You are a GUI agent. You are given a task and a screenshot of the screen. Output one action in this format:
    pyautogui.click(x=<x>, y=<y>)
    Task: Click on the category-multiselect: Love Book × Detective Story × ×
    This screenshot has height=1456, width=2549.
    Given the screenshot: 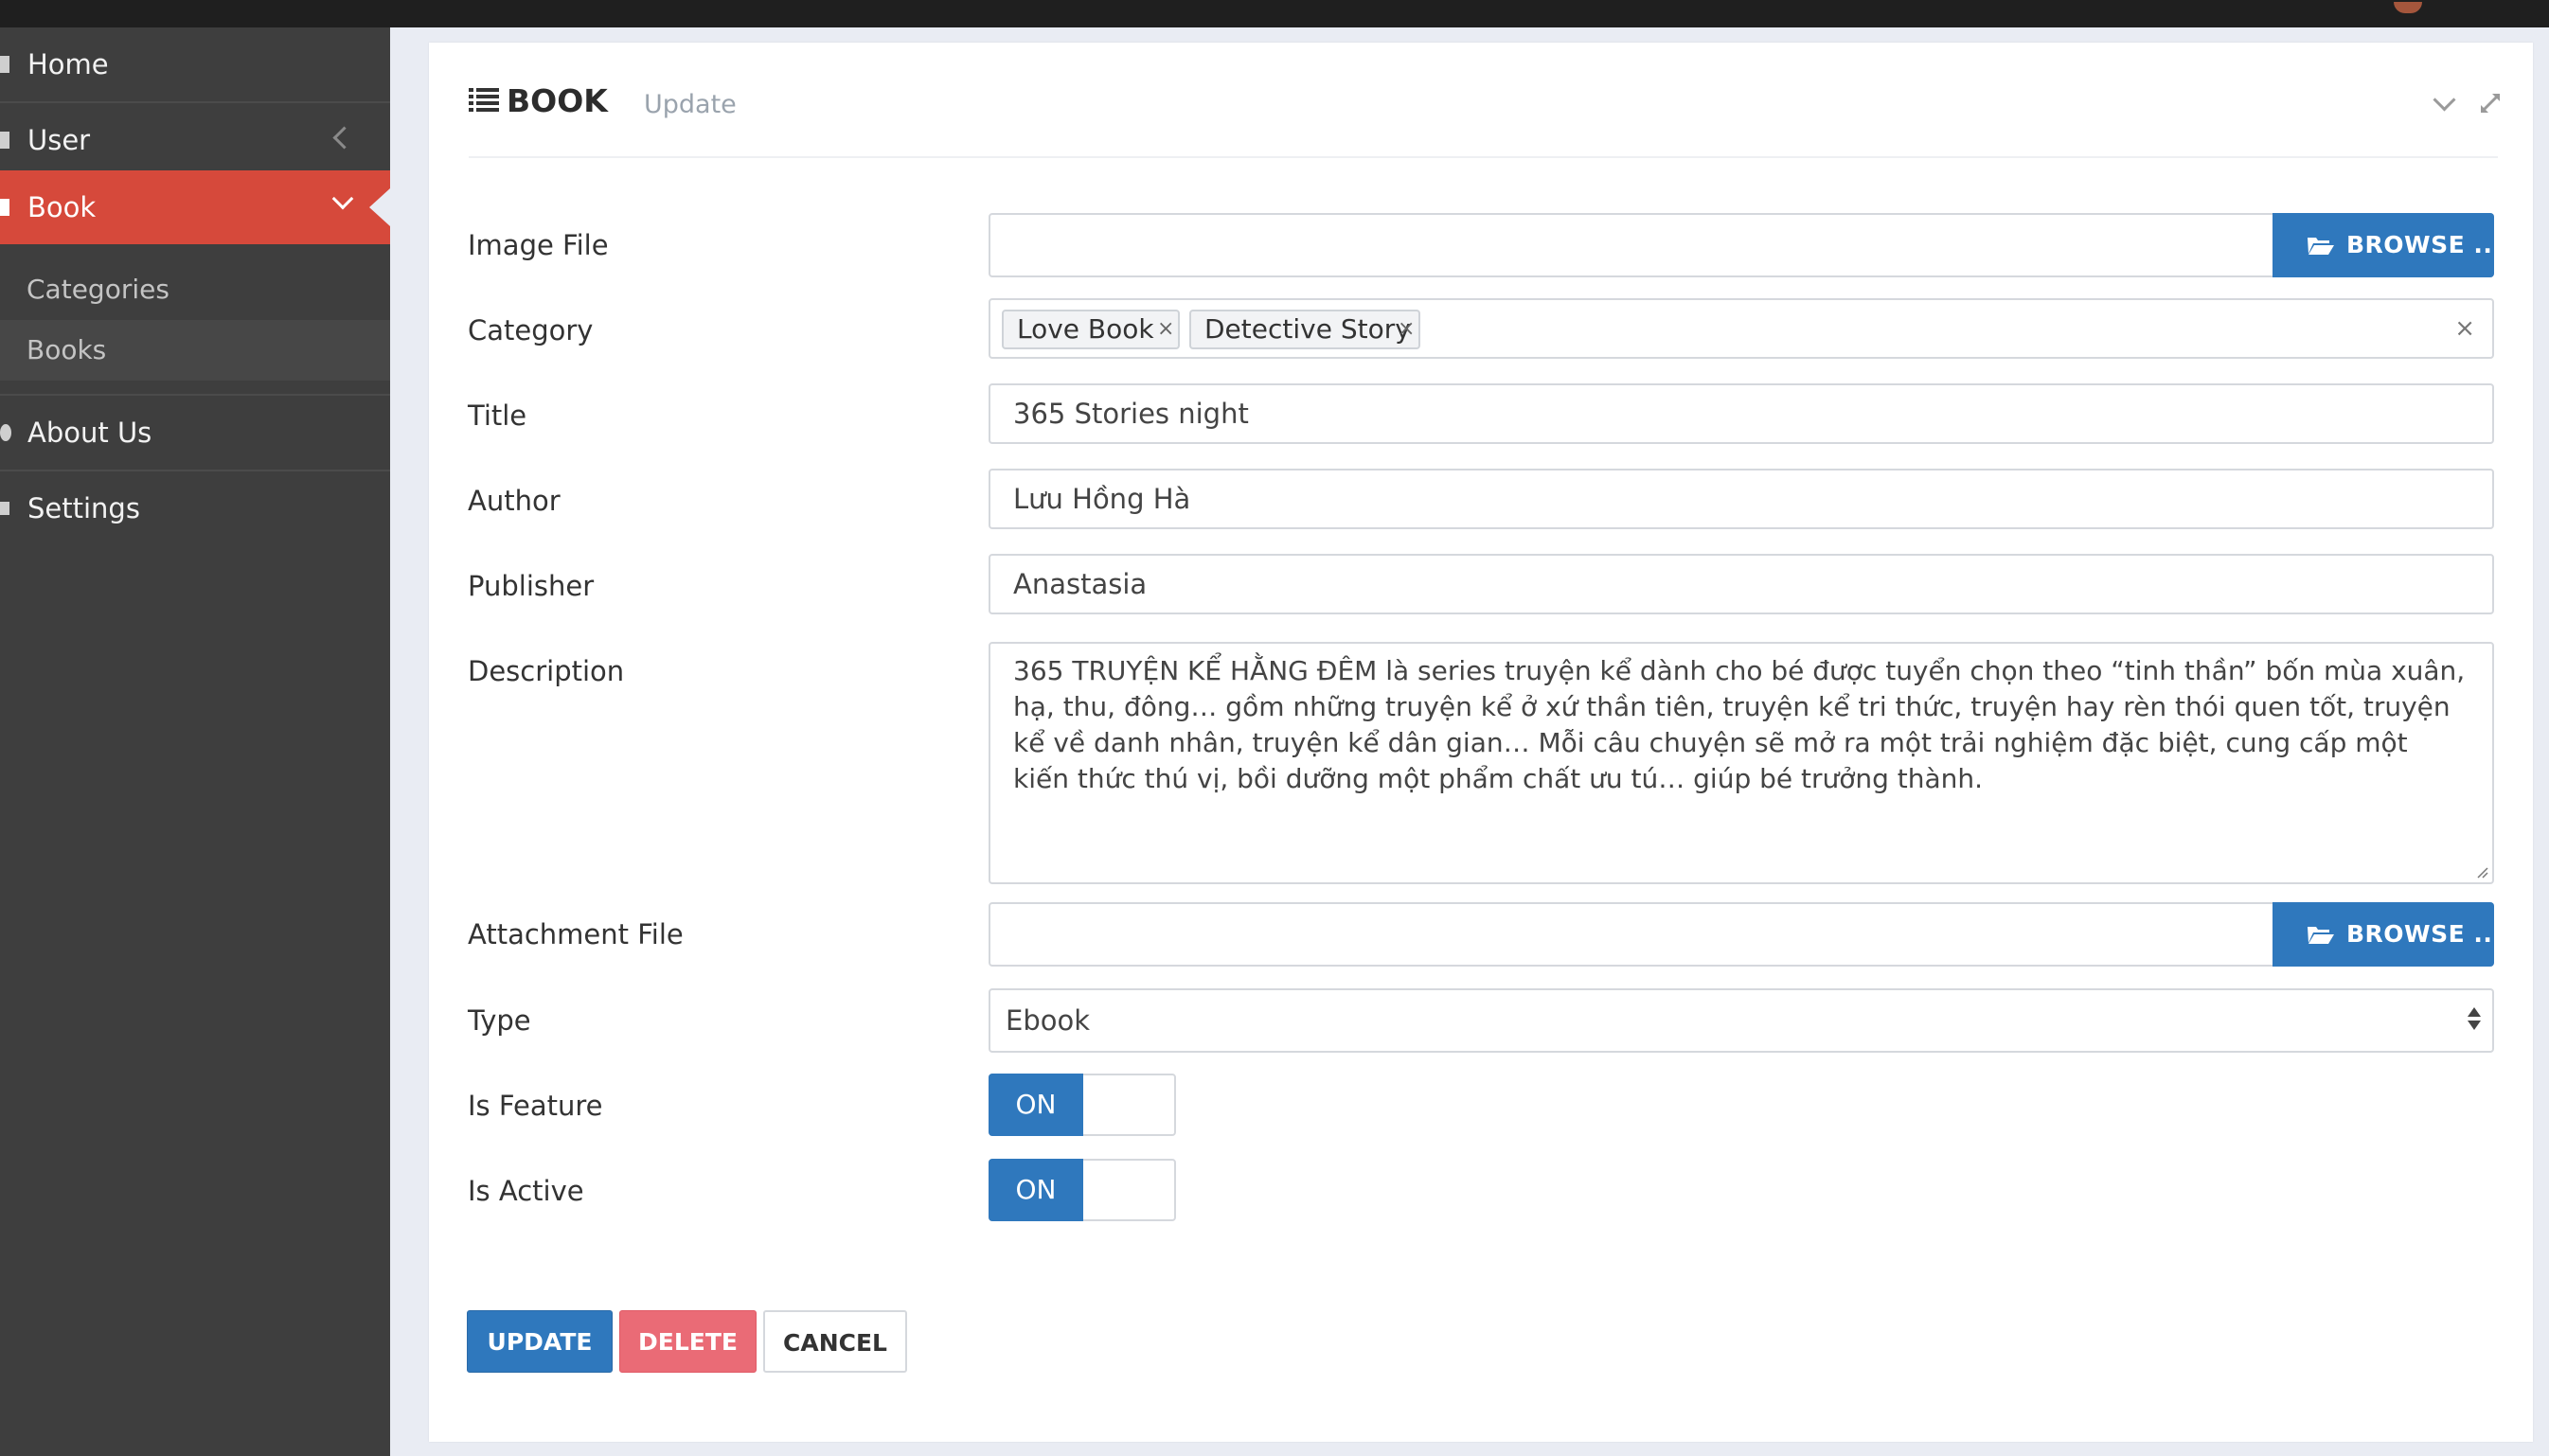 What is the action you would take?
    pyautogui.click(x=1741, y=328)
    